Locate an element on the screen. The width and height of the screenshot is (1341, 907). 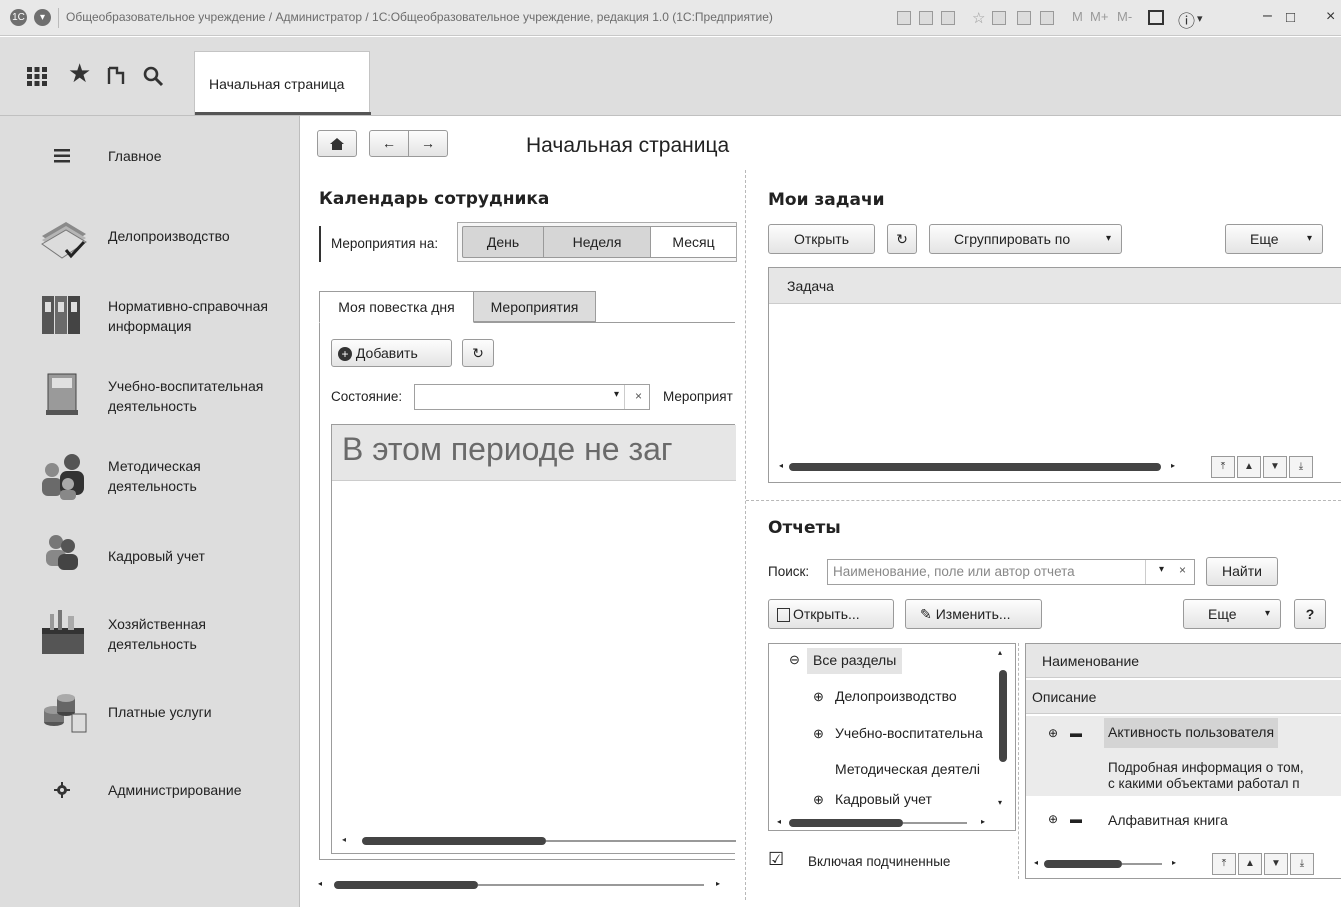
tree-item-all-sections: Все разделы is located at coordinates (855, 661).